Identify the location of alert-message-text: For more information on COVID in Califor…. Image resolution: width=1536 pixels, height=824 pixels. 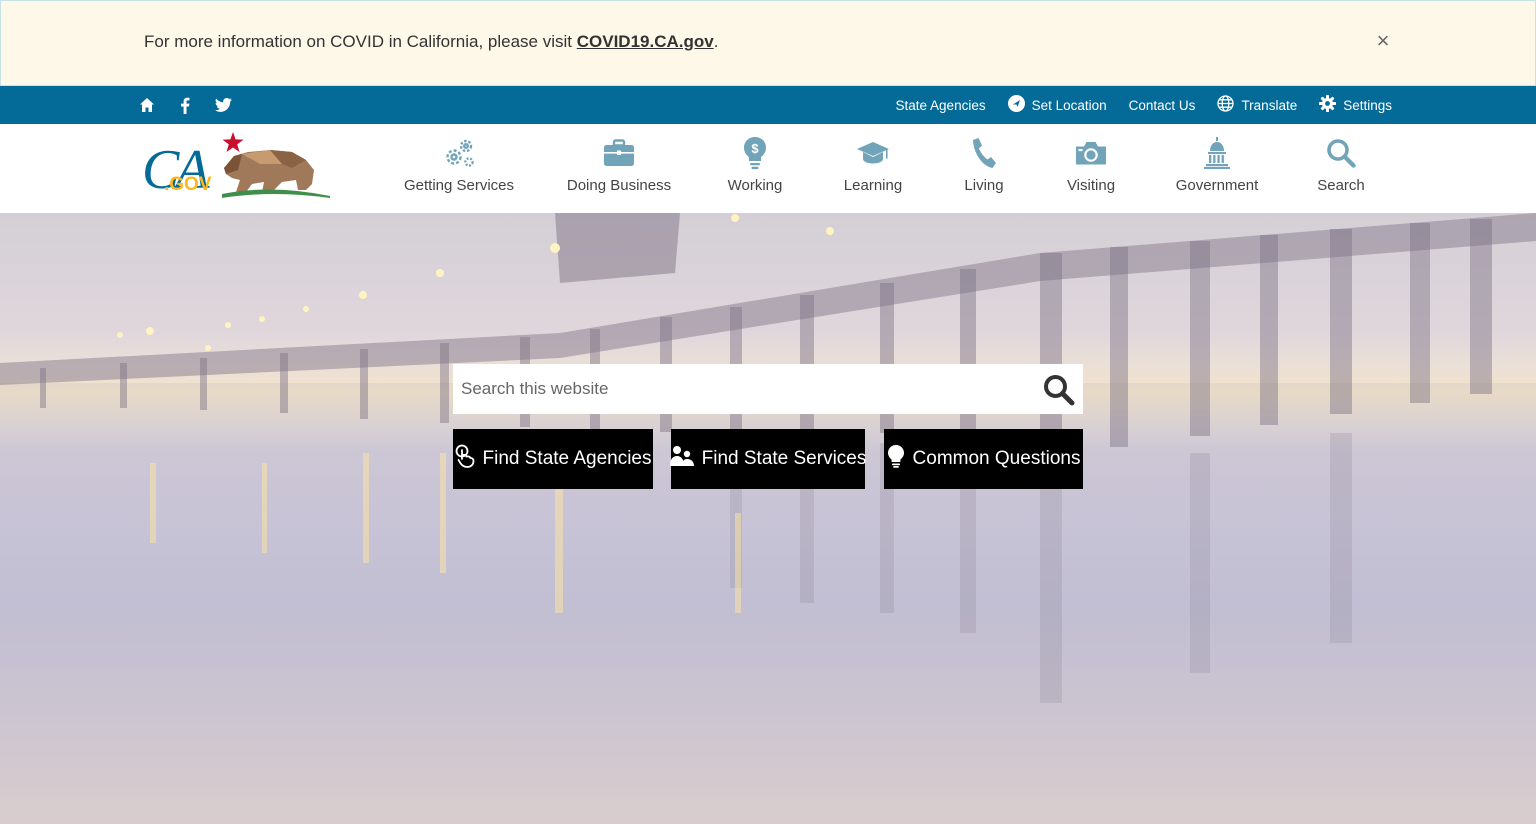
(360, 41).